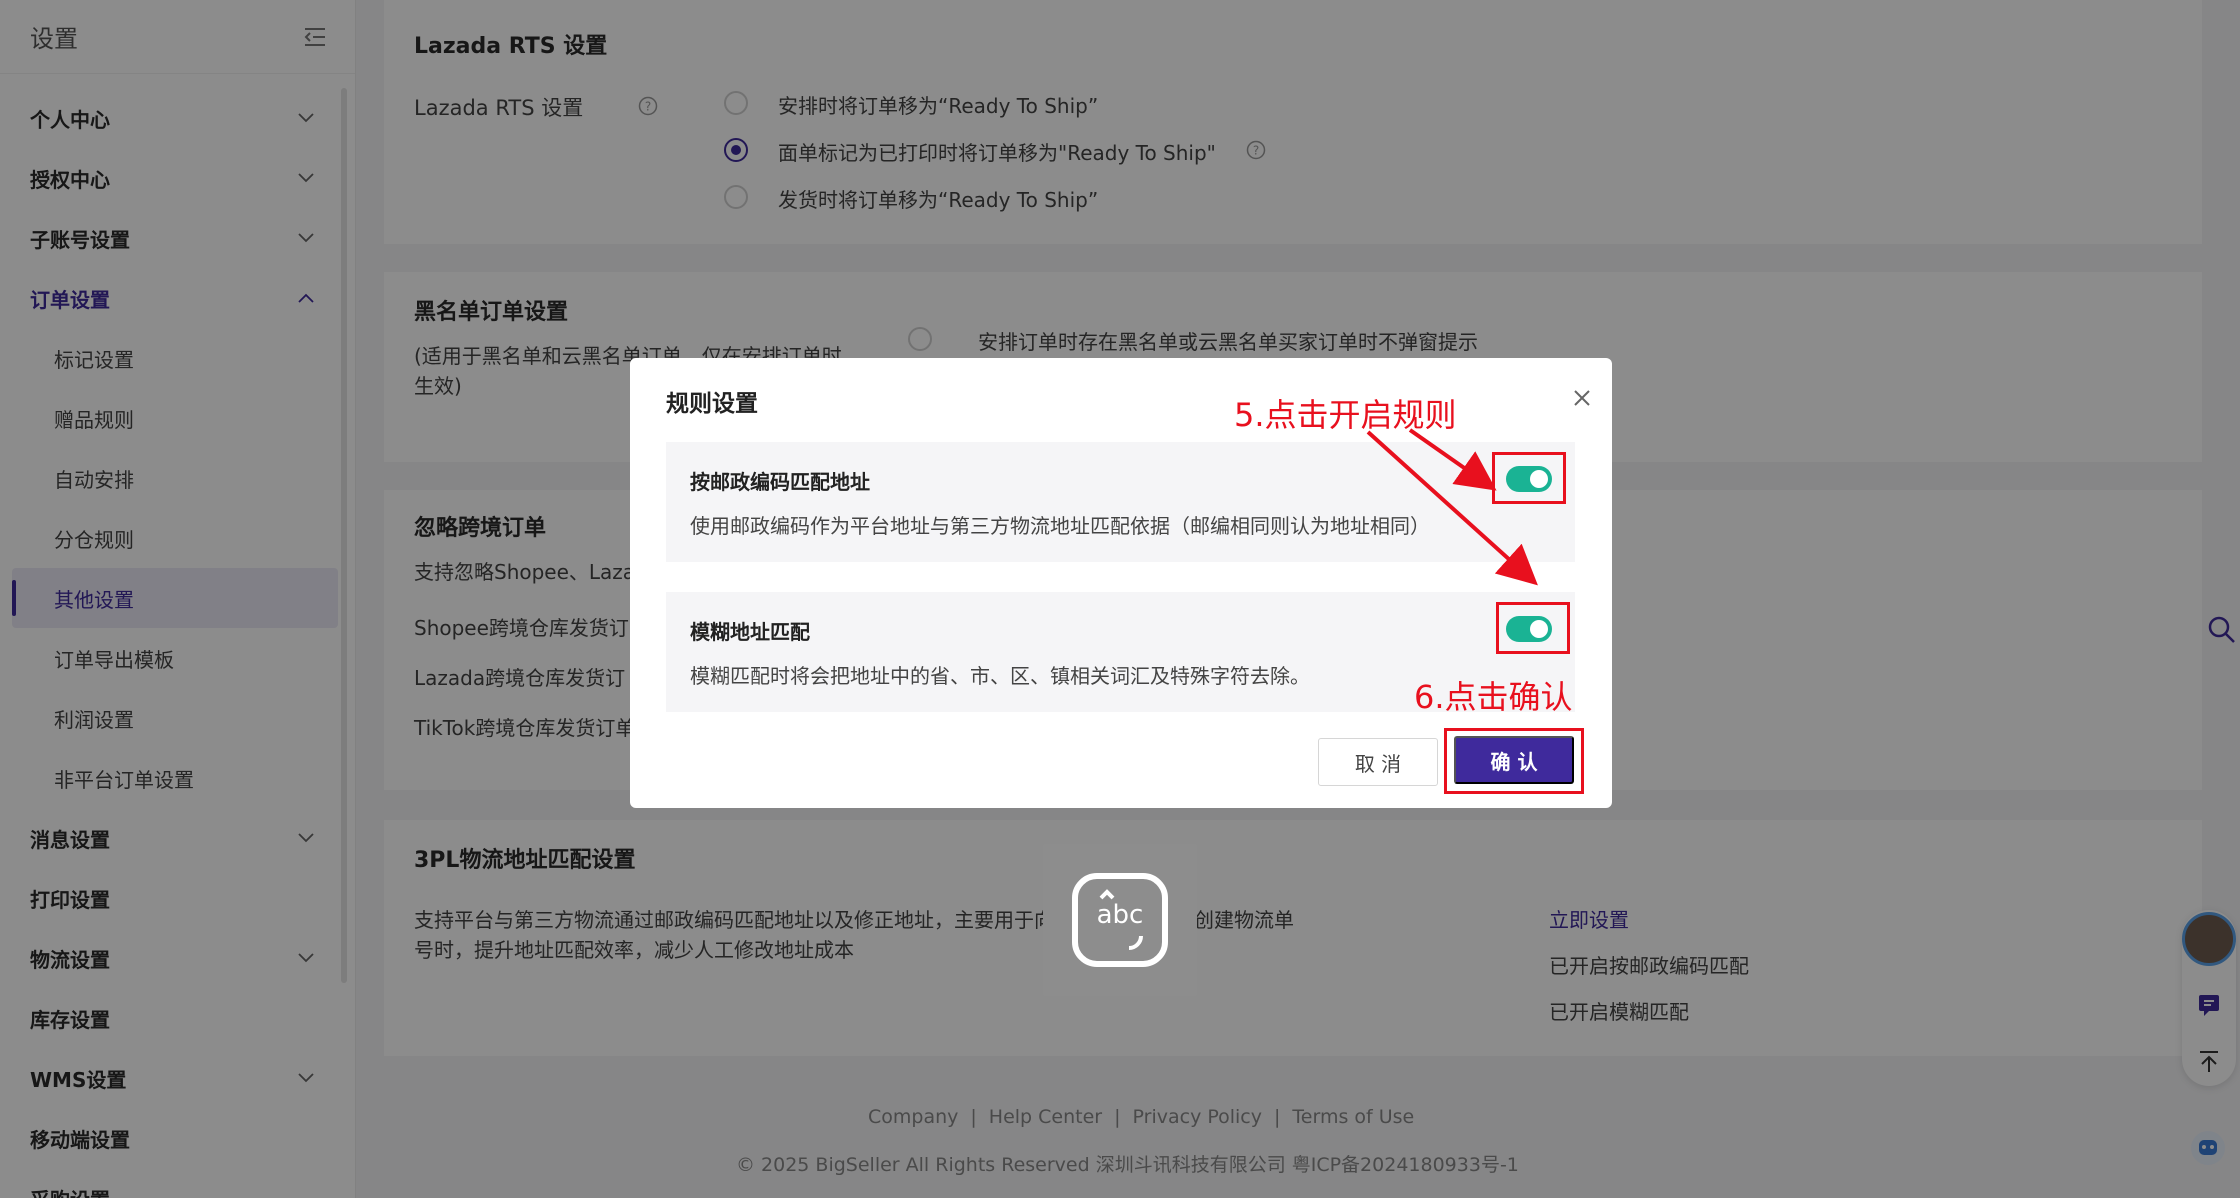 The height and width of the screenshot is (1198, 2240). What do you see at coordinates (1493, 697) in the screenshot?
I see `annotation-step6: 6.点击确认` at bounding box center [1493, 697].